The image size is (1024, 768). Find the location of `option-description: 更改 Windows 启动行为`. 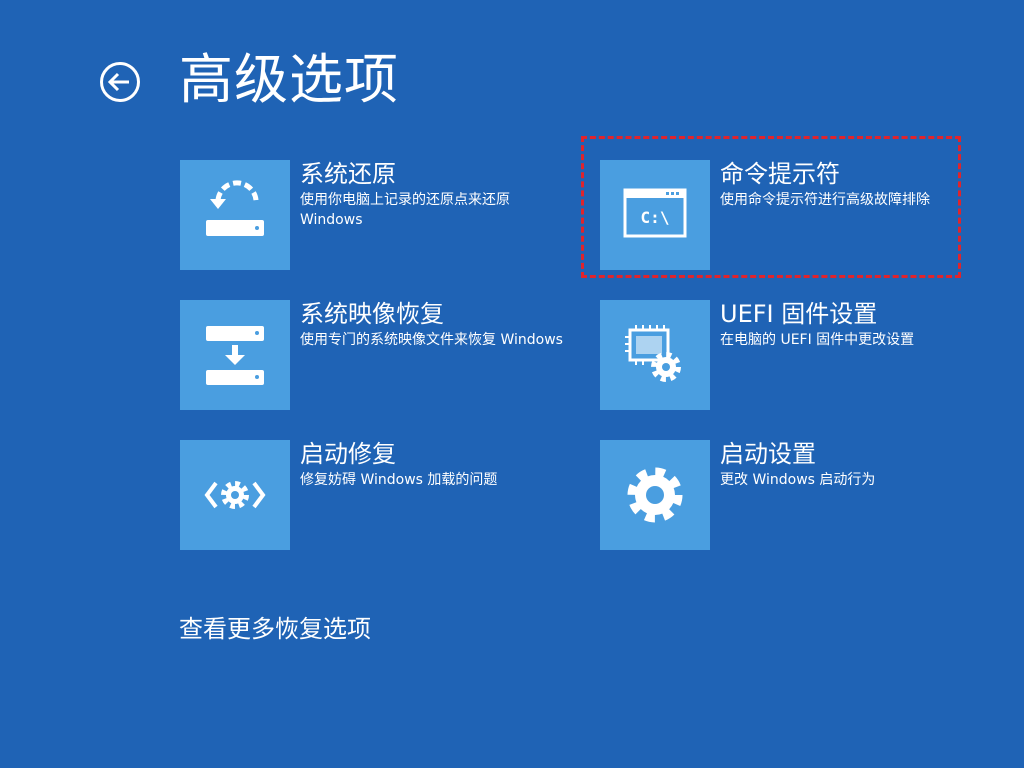

option-description: 更改 Windows 启动行为 is located at coordinates (798, 480).